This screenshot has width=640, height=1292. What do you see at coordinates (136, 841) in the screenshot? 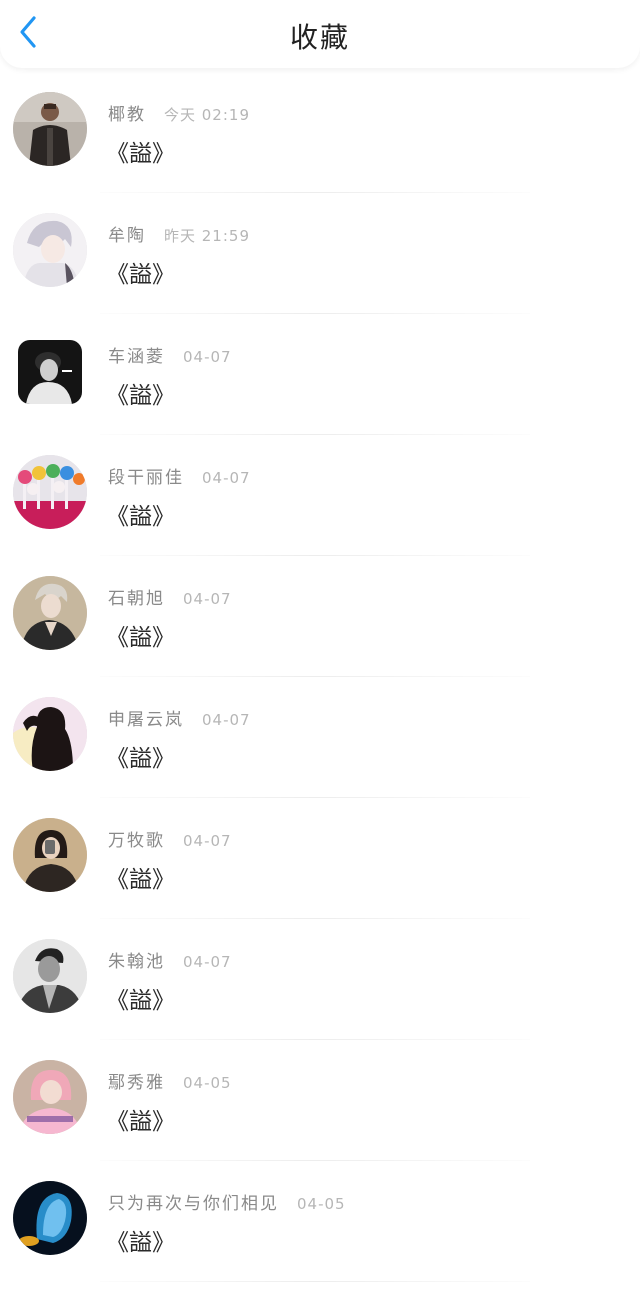
I see `sender-name: 万牧歌` at bounding box center [136, 841].